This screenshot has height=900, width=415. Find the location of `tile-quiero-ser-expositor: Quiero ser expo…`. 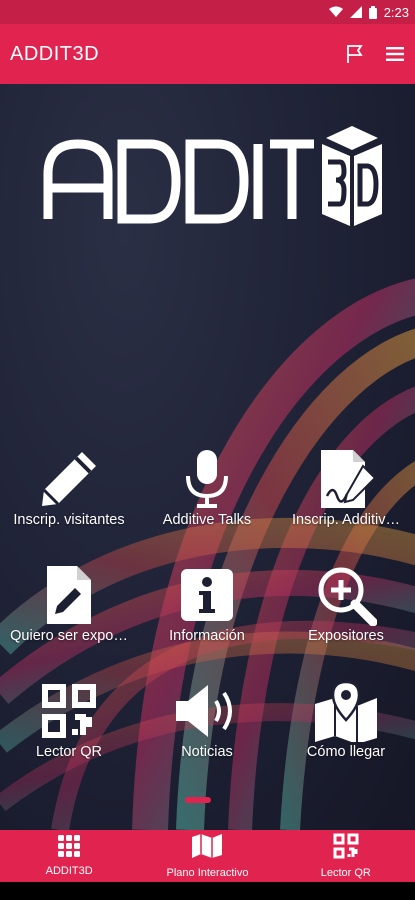

tile-quiero-ser-expositor: Quiero ser expo… is located at coordinates (69, 612).